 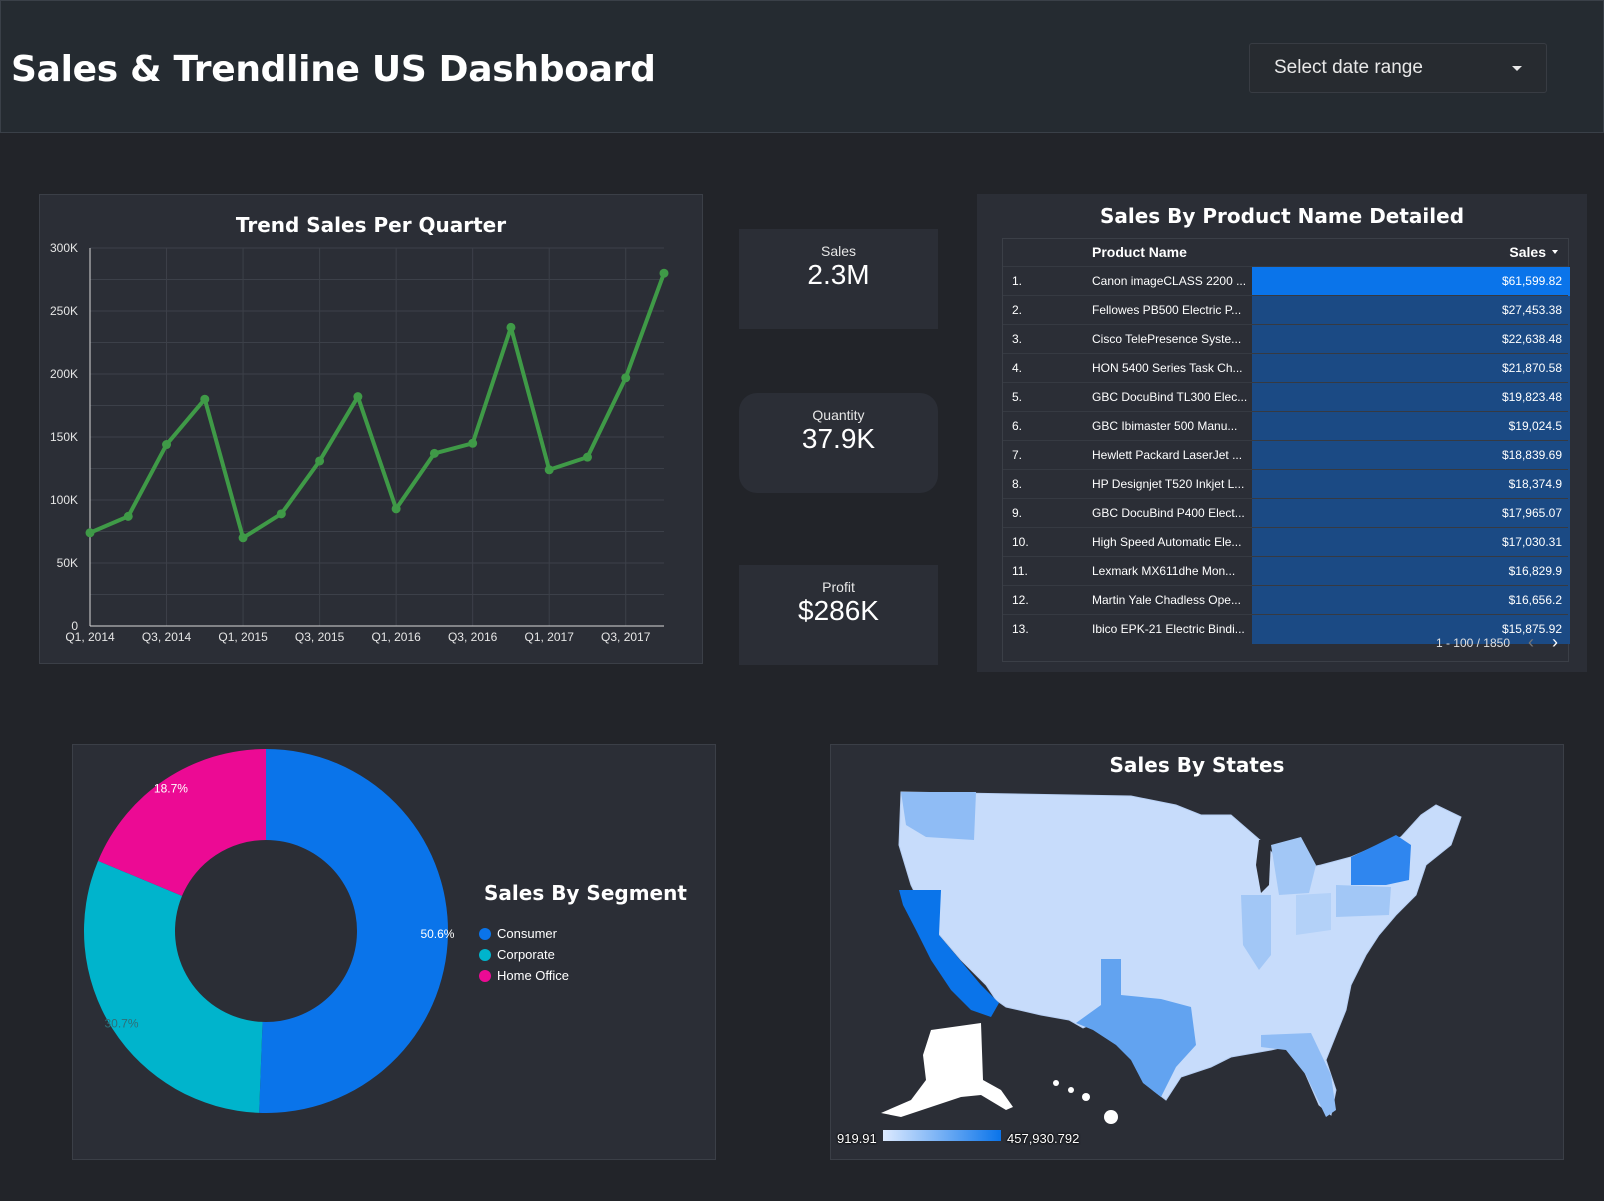 I want to click on table-row: 7. Hewlett Packard LaserJet ... $18,839.69, so click(x=1286, y=455).